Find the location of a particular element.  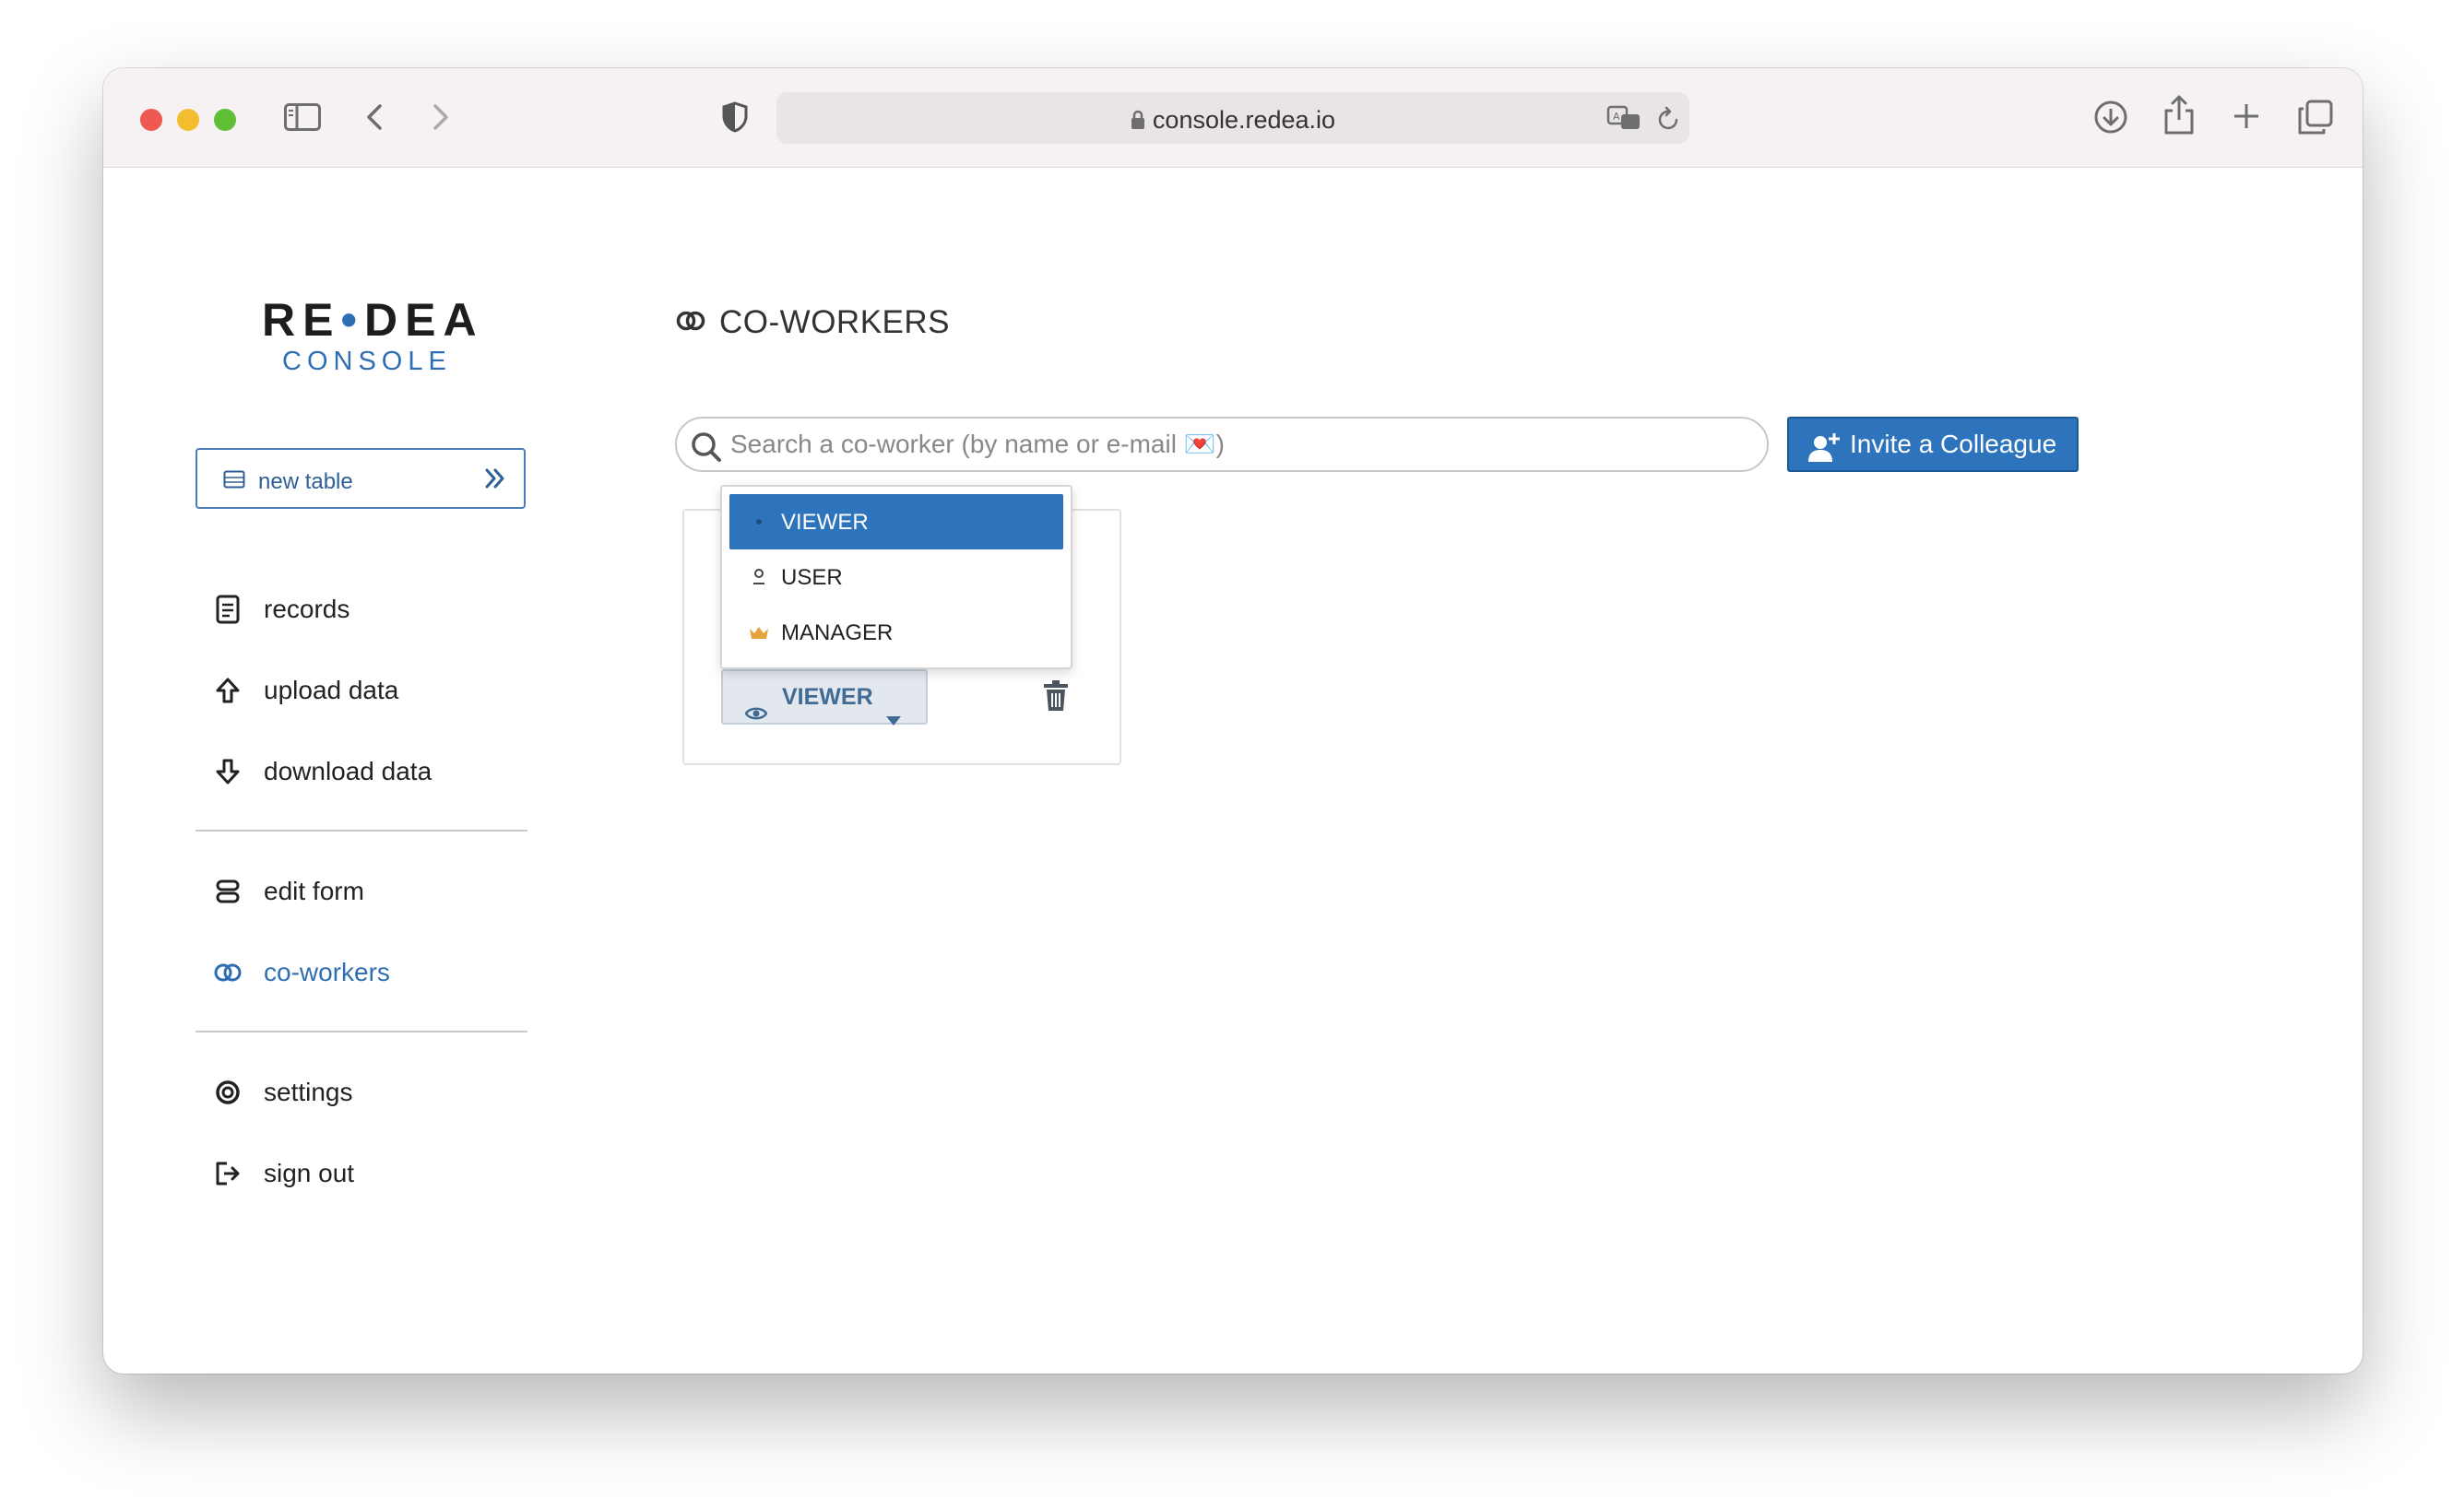

role-option-viewer: VIEWER is located at coordinates (896, 521).